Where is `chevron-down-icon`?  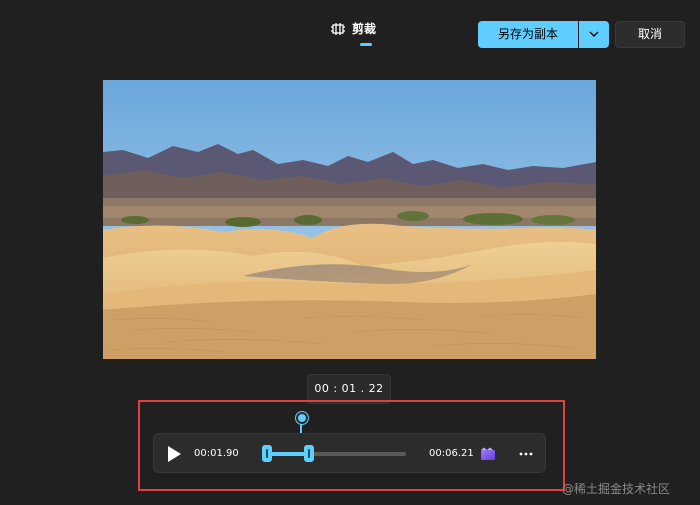
chevron-down-icon is located at coordinates (594, 34).